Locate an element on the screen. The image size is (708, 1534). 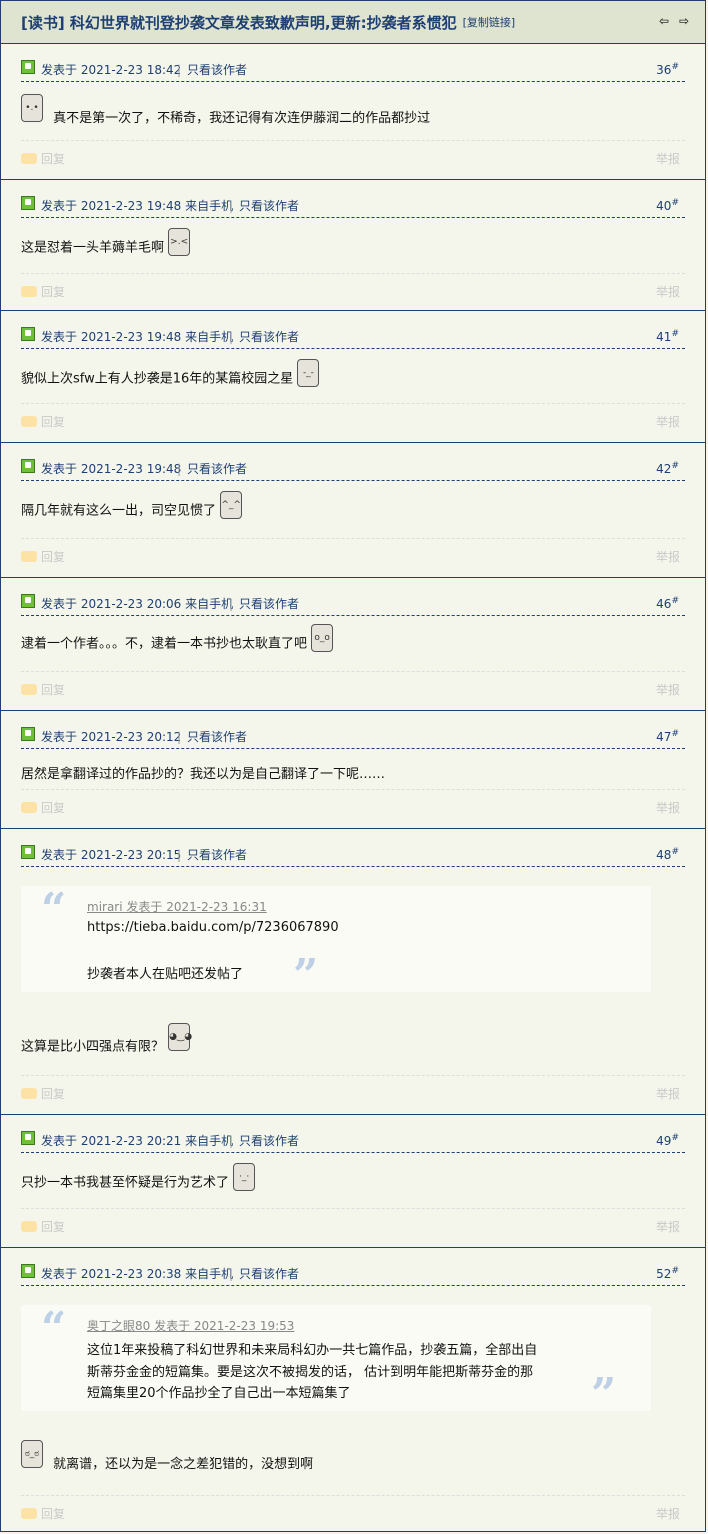
post-meta: 发表于 2021-2-23 20:21 来自手机 is located at coordinates (137, 1141).